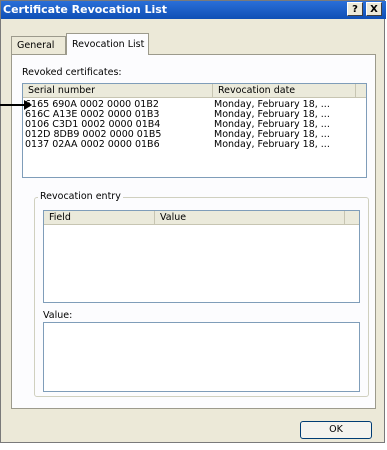 Image resolution: width=387 pixels, height=450 pixels. I want to click on ok-button: OK, so click(336, 430).